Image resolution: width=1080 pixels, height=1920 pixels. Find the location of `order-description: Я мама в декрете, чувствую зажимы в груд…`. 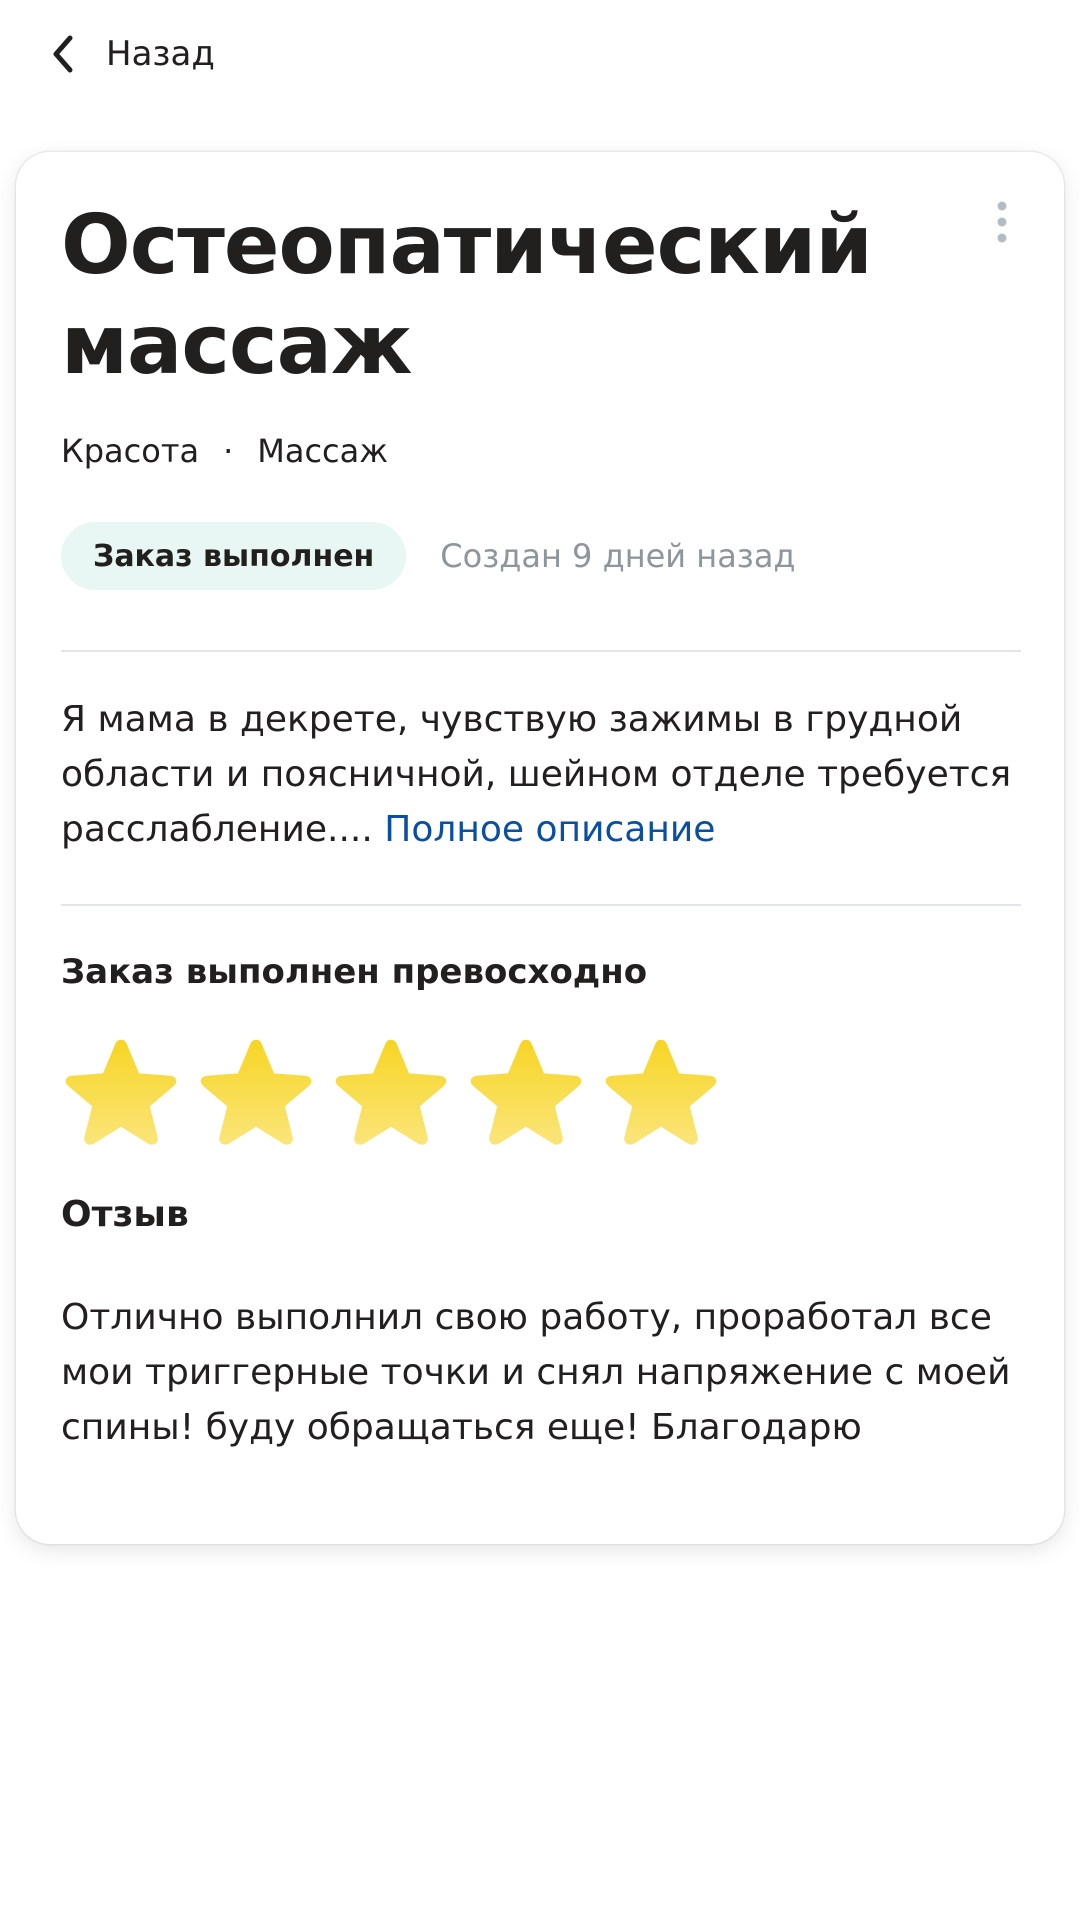

order-description: Я мама в декрете, чувствую зажимы в груд… is located at coordinates (546, 774).